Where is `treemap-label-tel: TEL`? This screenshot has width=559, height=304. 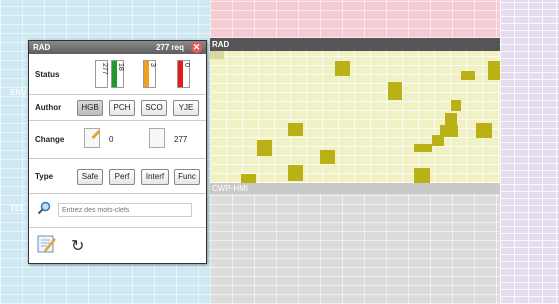 treemap-label-tel: TEL is located at coordinates (18, 208).